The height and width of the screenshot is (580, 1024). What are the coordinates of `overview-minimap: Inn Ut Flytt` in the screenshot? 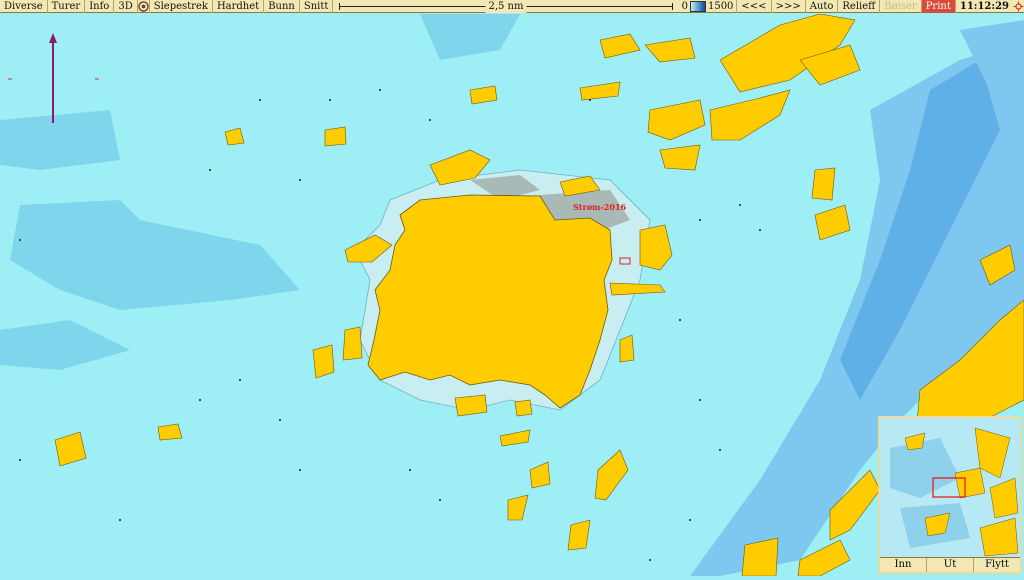 It's located at (950, 495).